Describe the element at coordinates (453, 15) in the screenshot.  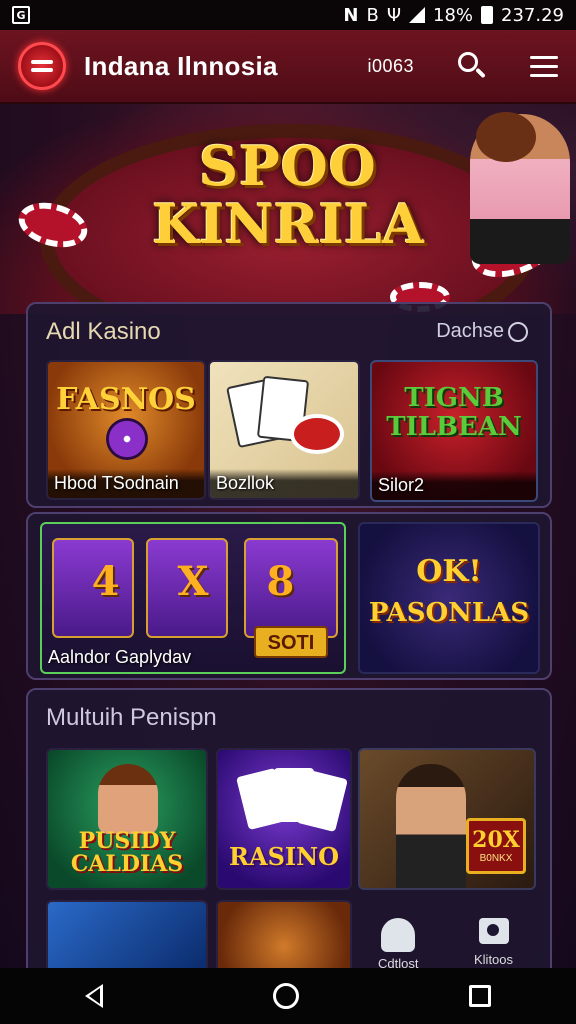
I see `battery-percent: 18%` at that location.